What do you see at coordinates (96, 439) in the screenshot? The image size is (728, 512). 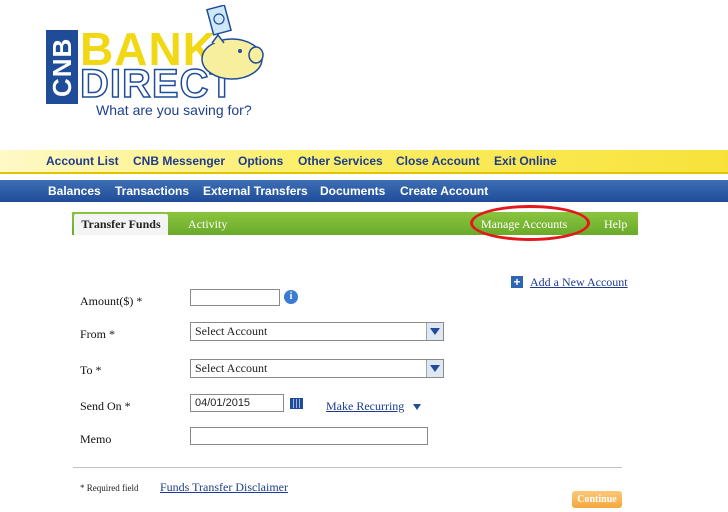 I see `memo-label: Memo` at bounding box center [96, 439].